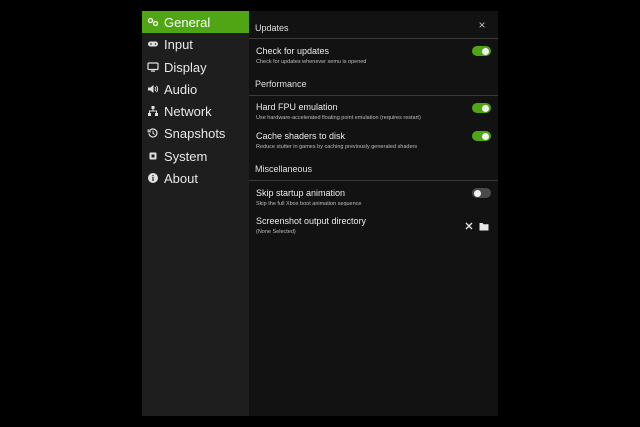  Describe the element at coordinates (181, 178) in the screenshot. I see `sidebar-item-label: About` at that location.